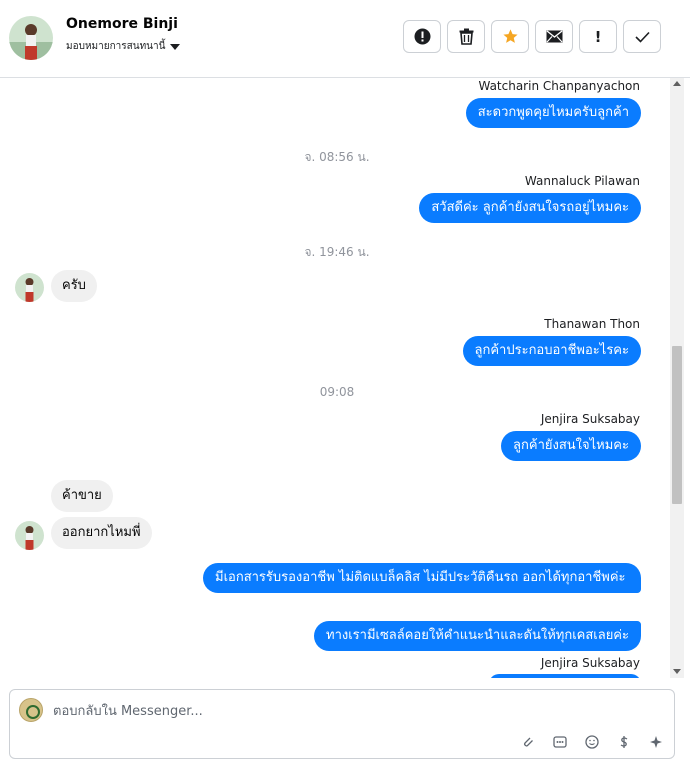  I want to click on trash-icon, so click(466, 36).